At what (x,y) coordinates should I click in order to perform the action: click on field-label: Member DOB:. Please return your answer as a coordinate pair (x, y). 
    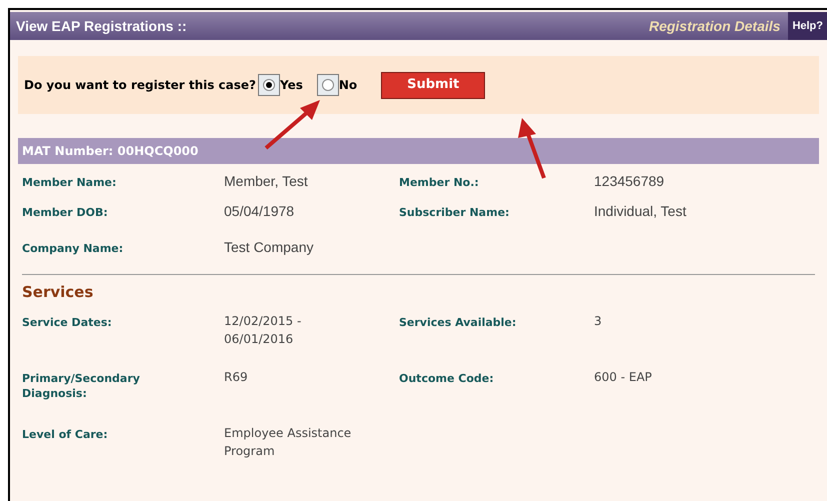
    Looking at the image, I should click on (65, 212).